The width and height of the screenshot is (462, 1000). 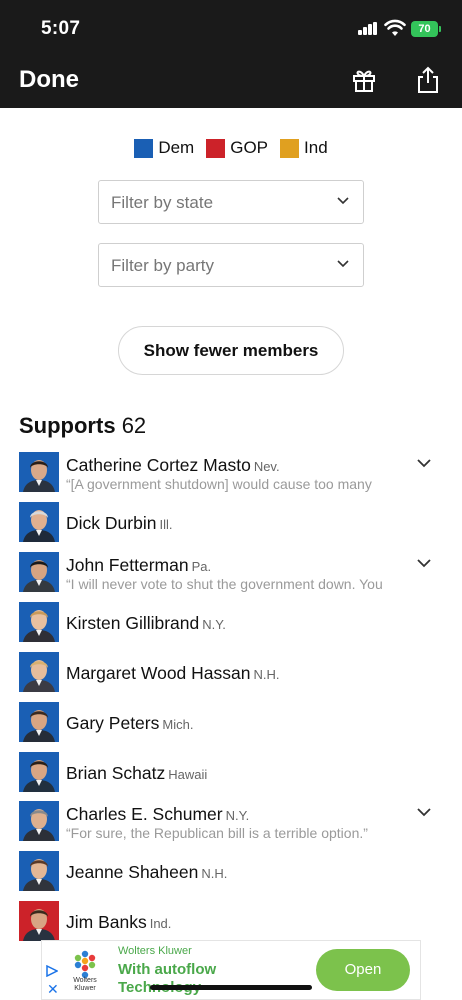 What do you see at coordinates (166, 524) in the screenshot?
I see `member-state: Ill.` at bounding box center [166, 524].